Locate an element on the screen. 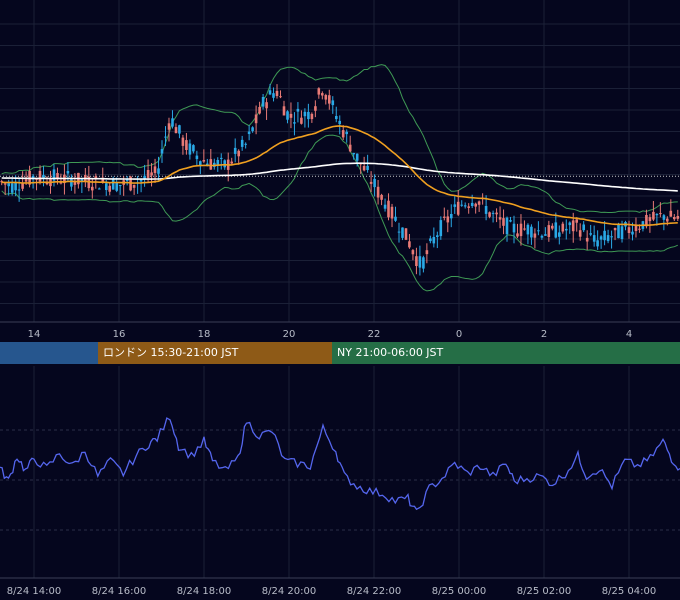 The height and width of the screenshot is (600, 680). x-tick-label: 8/24 20:00 is located at coordinates (289, 591).